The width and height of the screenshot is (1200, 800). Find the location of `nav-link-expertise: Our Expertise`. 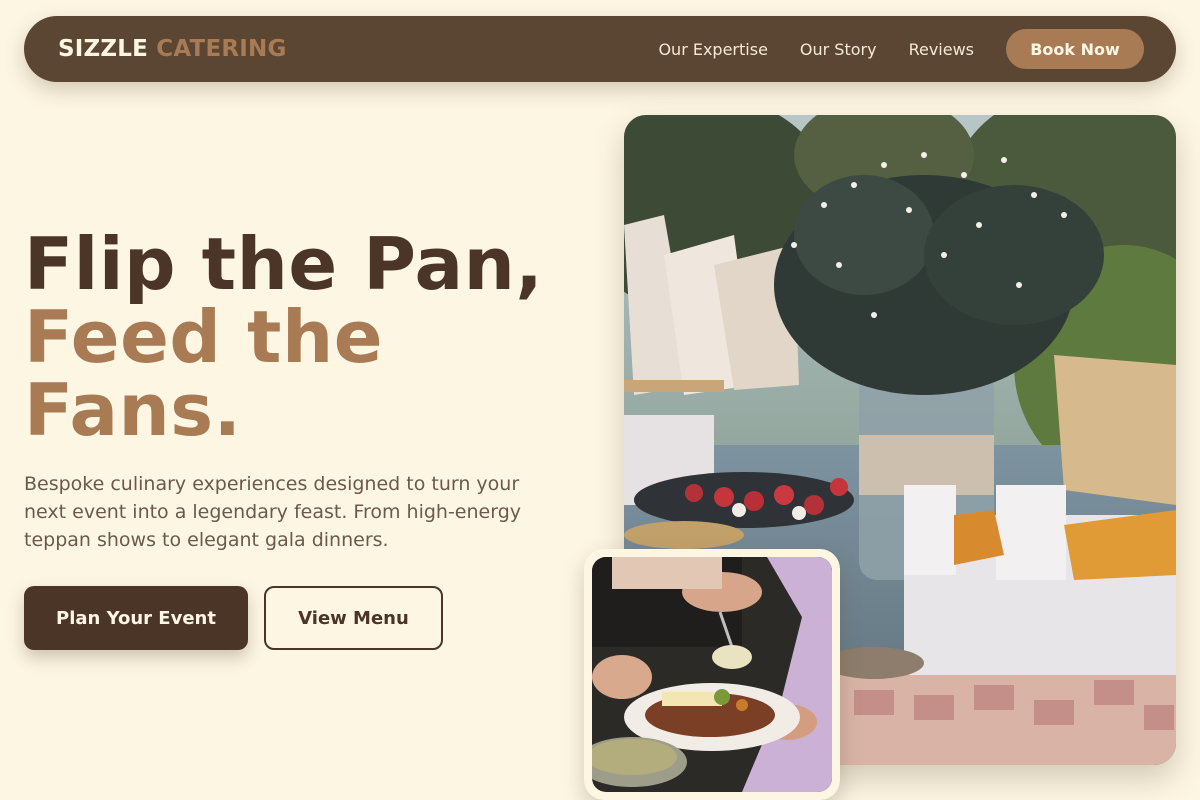

nav-link-expertise: Our Expertise is located at coordinates (712, 49).